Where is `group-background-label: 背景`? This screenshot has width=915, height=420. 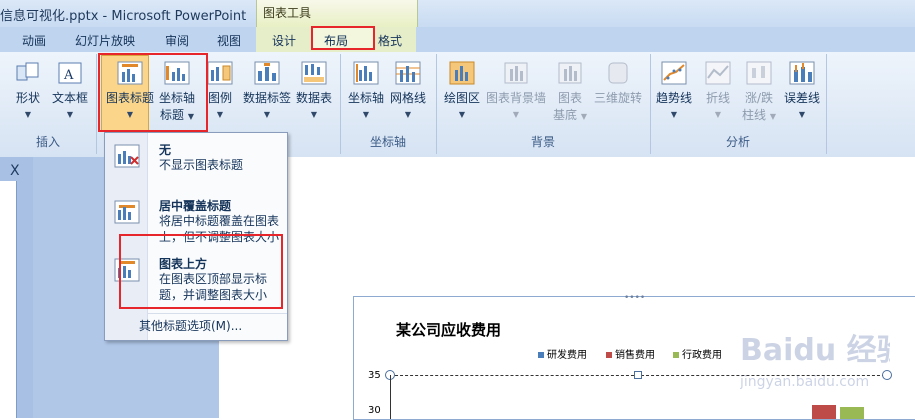 group-background-label: 背景 is located at coordinates (542, 142).